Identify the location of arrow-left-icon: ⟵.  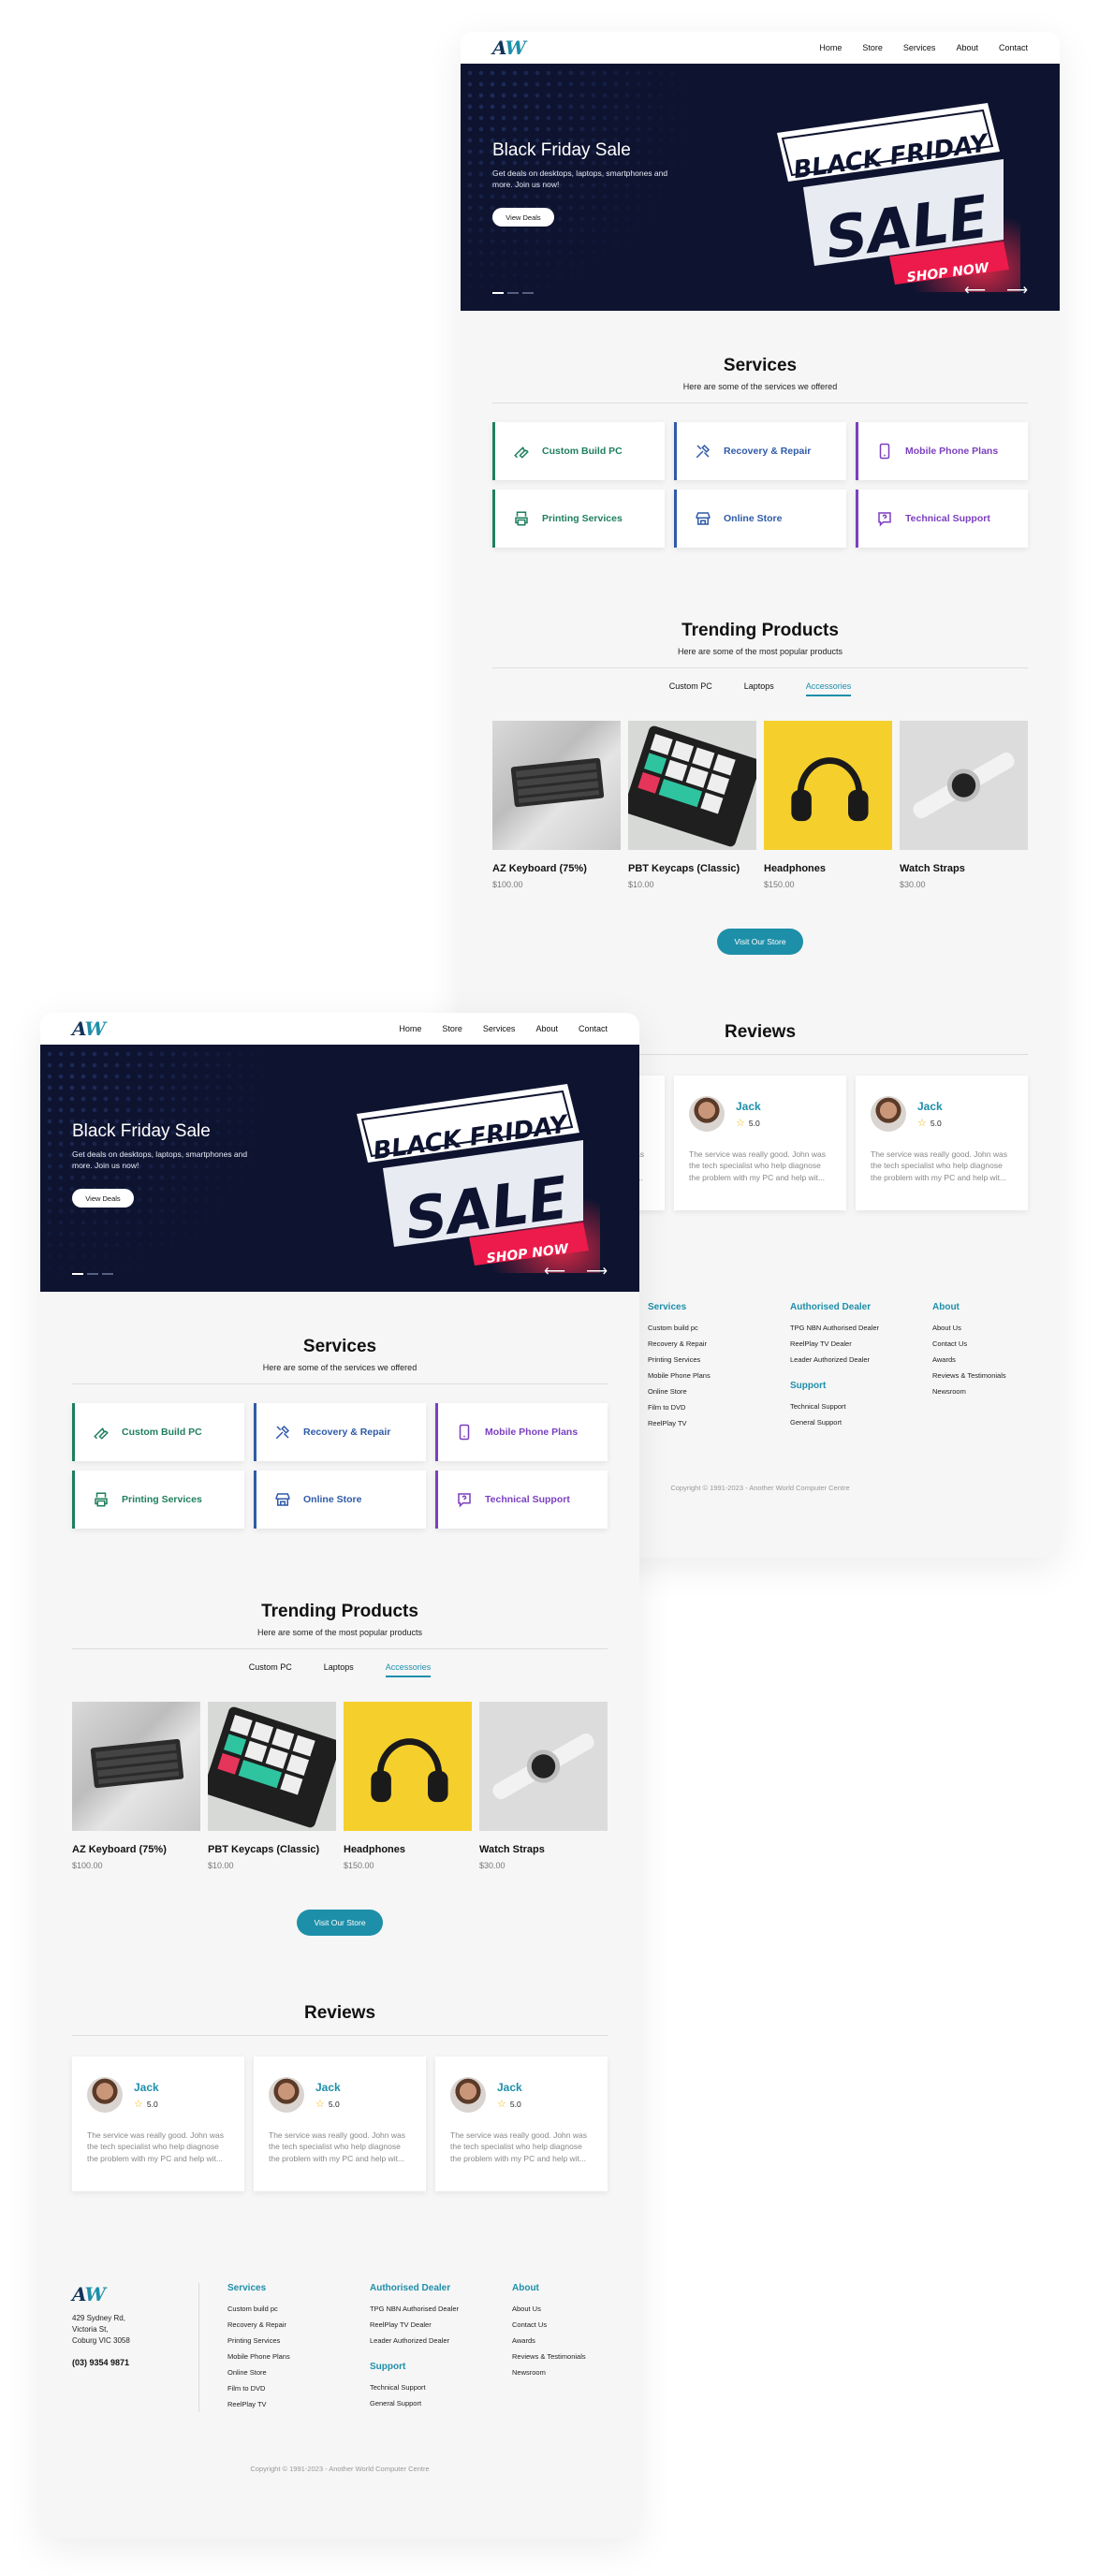
(975, 290).